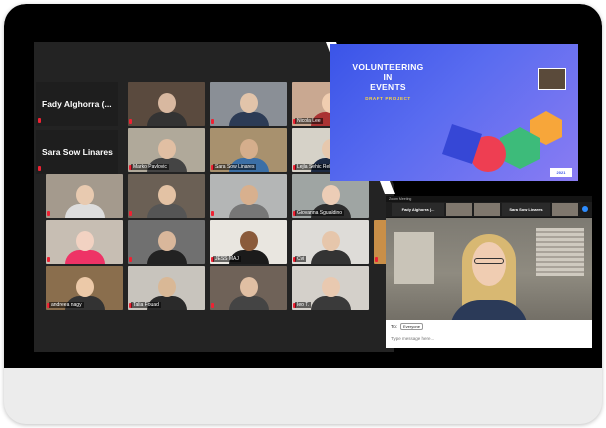 The height and width of the screenshot is (428, 606). Describe the element at coordinates (394, 326) in the screenshot. I see `chat-to-label: To:` at that location.